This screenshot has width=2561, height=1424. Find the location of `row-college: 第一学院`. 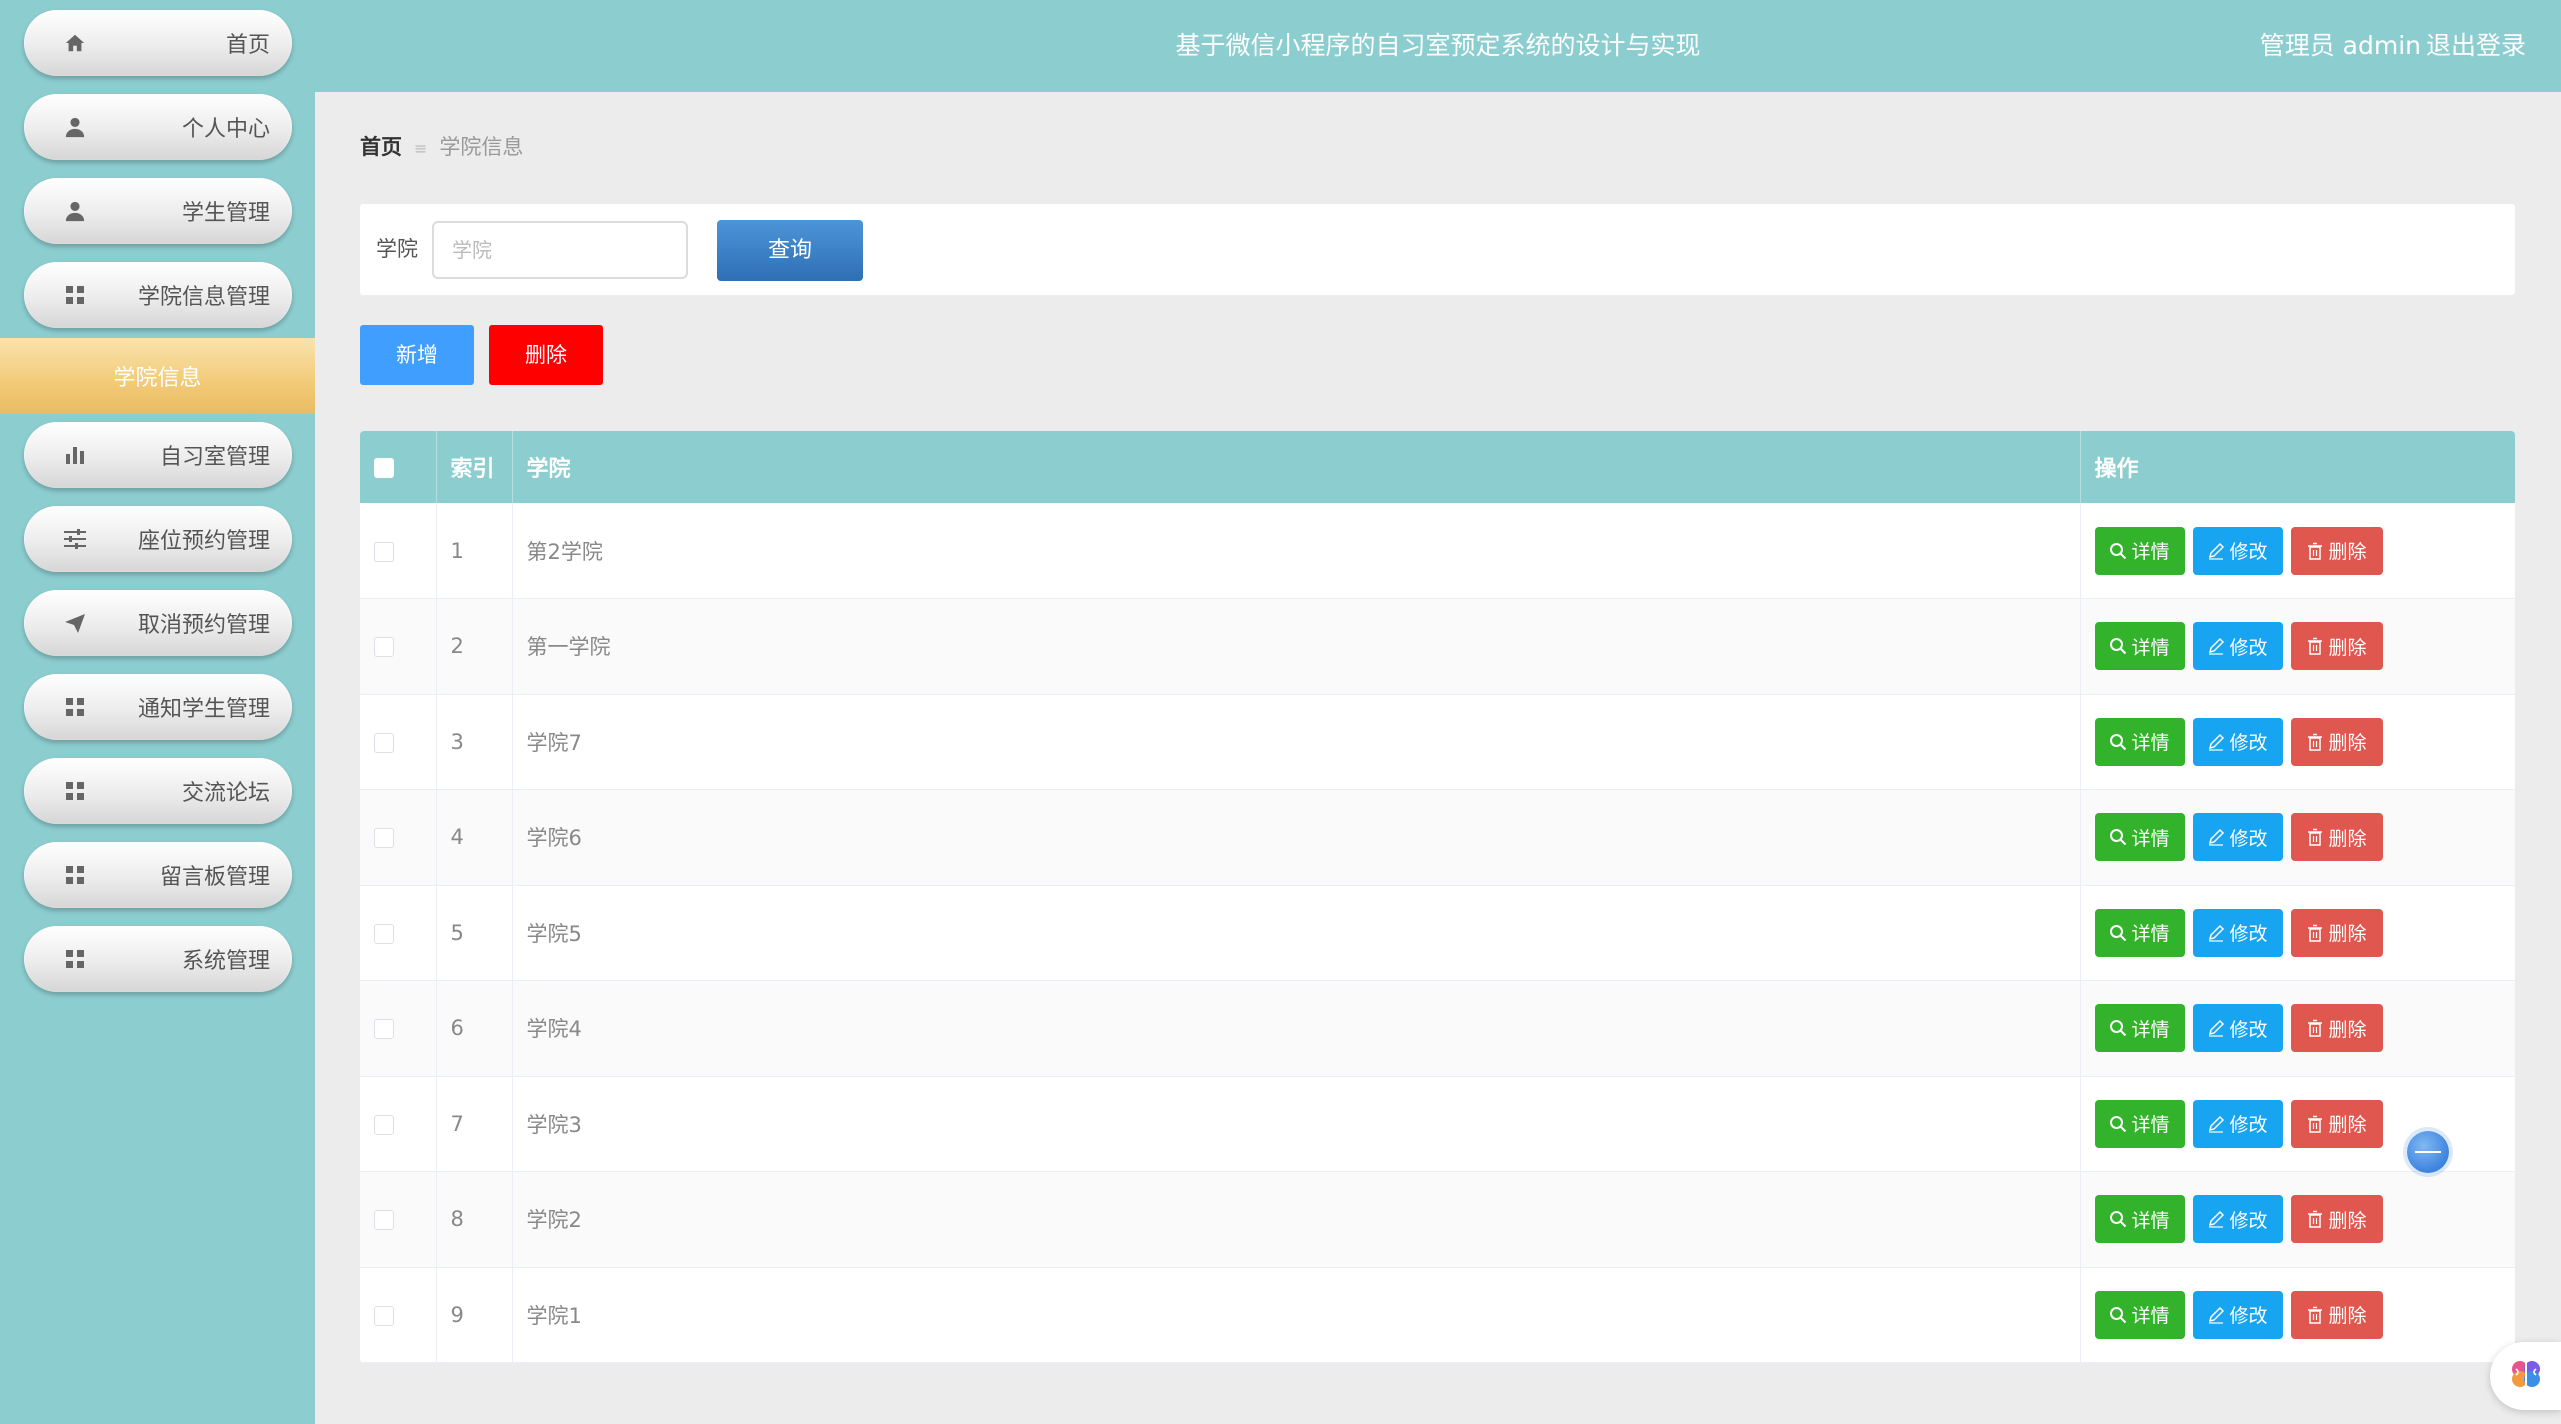

row-college: 第一学院 is located at coordinates (1296, 646).